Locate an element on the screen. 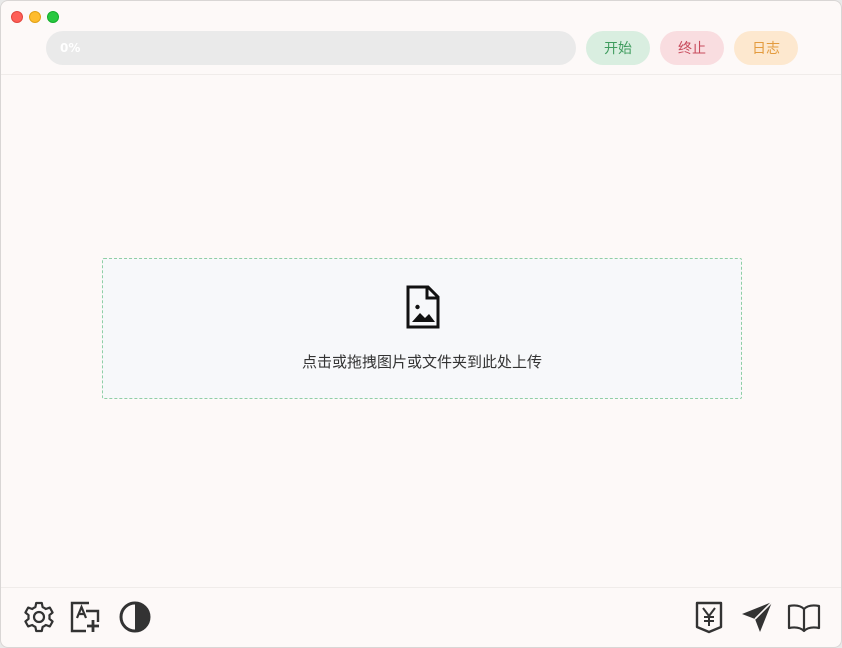 This screenshot has width=842, height=648. progress-bar: 0% is located at coordinates (311, 48).